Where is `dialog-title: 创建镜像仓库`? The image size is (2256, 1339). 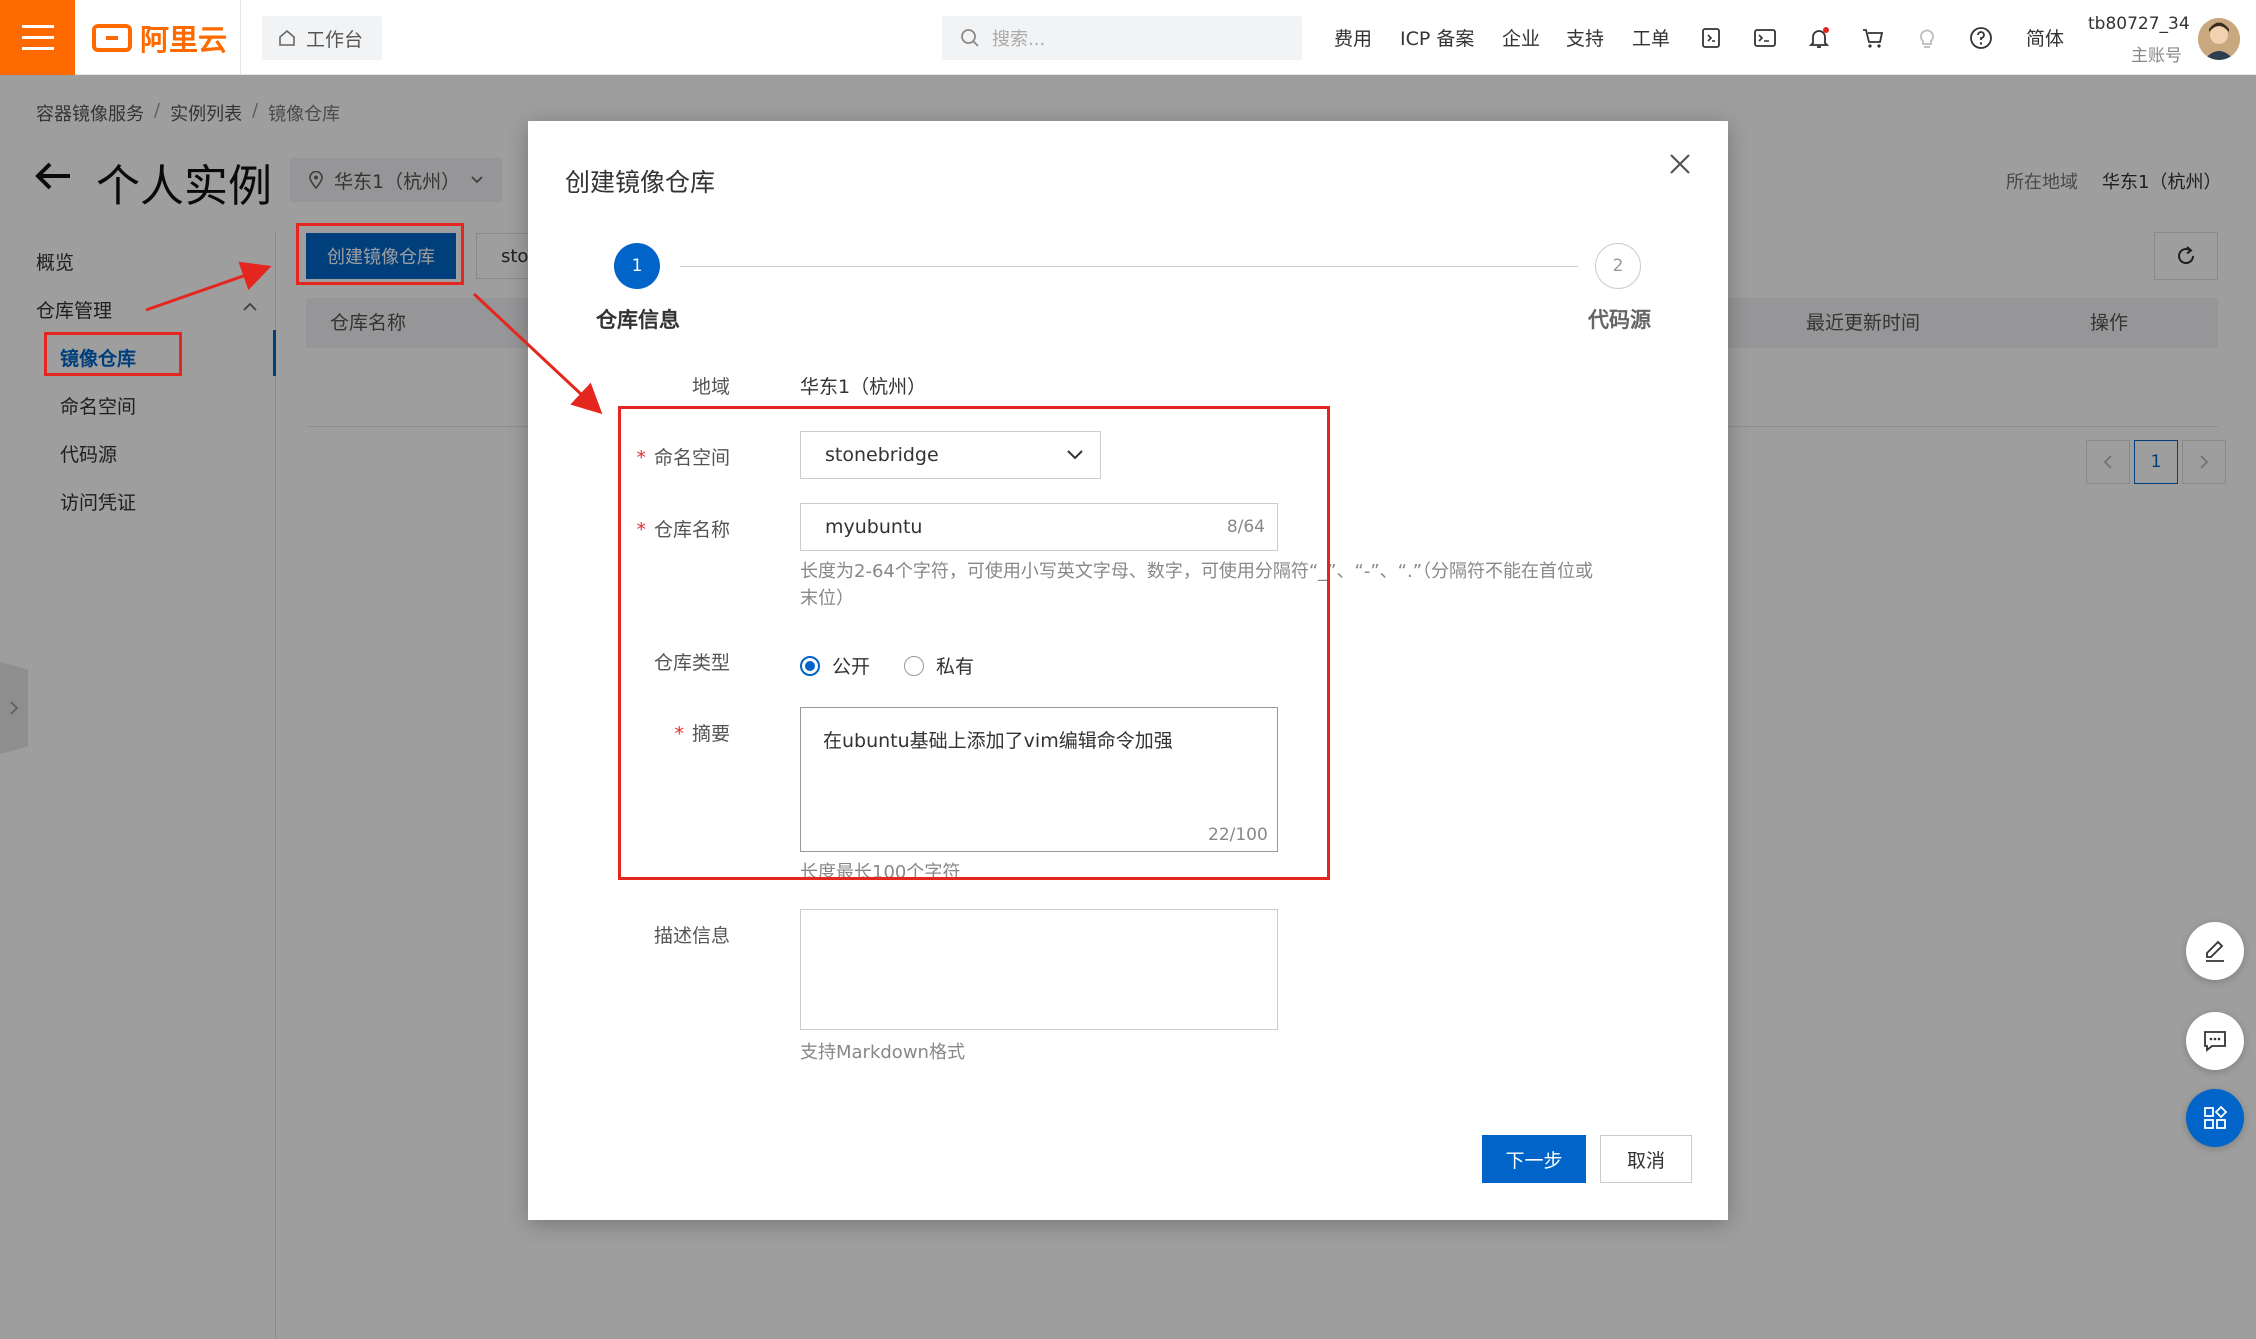 dialog-title: 创建镜像仓库 is located at coordinates (640, 182).